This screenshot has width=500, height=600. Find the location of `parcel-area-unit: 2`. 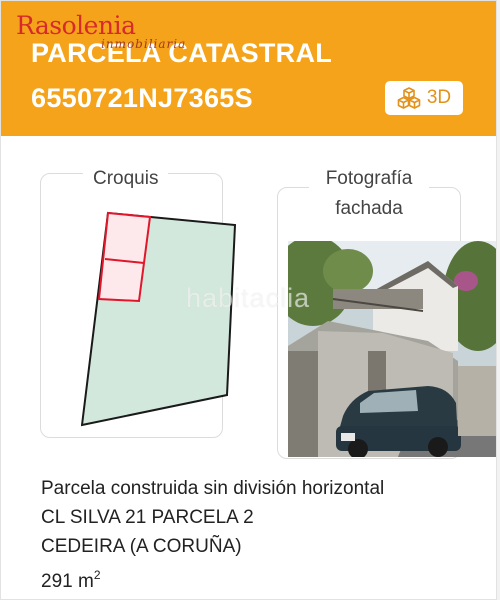

parcel-area-unit: 2 is located at coordinates (97, 575).